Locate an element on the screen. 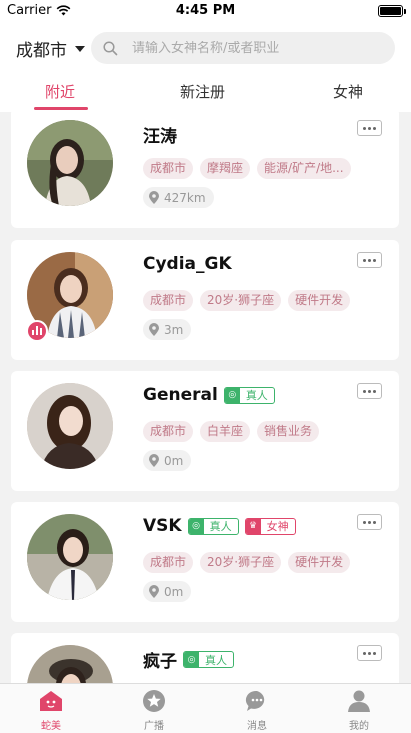  tag: 白羊座 is located at coordinates (225, 431).